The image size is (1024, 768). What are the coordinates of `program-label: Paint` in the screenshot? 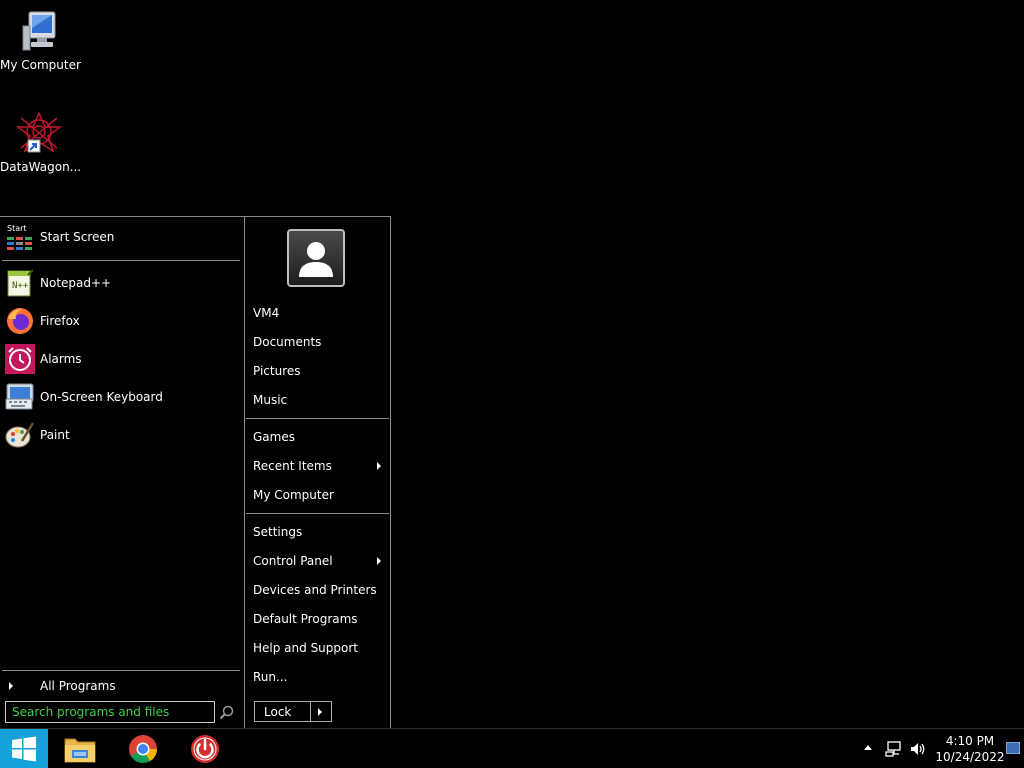 It's located at (55, 435).